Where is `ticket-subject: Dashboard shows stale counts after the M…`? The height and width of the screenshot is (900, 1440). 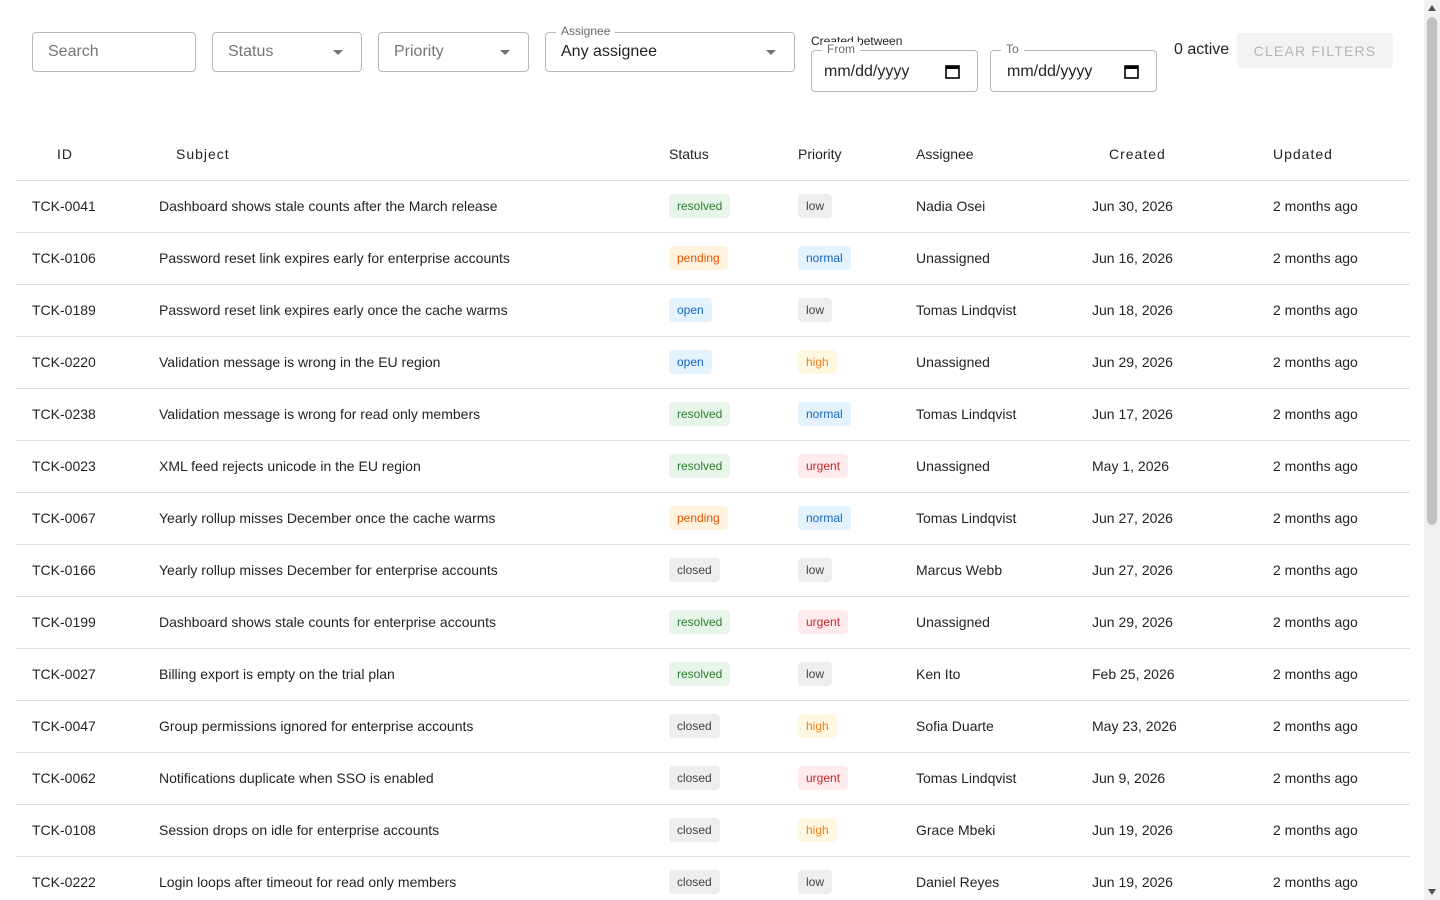
ticket-subject: Dashboard shows stale counts after the M… is located at coordinates (328, 206).